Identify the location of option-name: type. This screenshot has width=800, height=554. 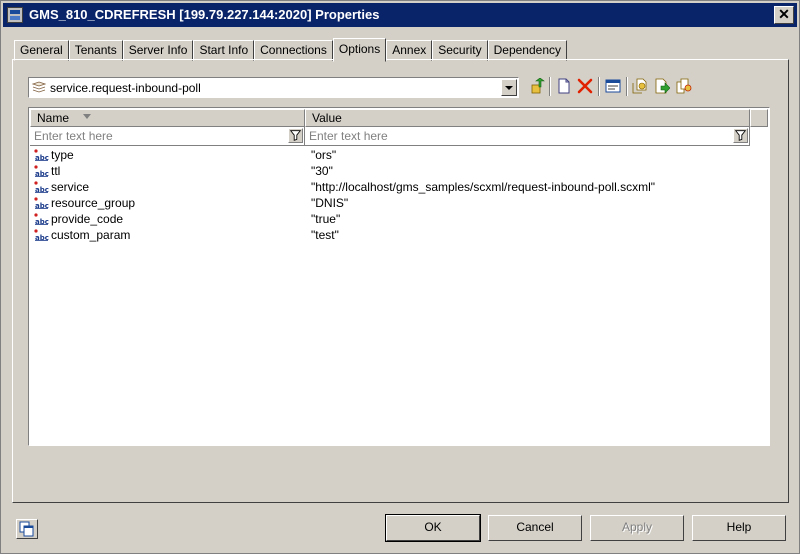
(62, 155).